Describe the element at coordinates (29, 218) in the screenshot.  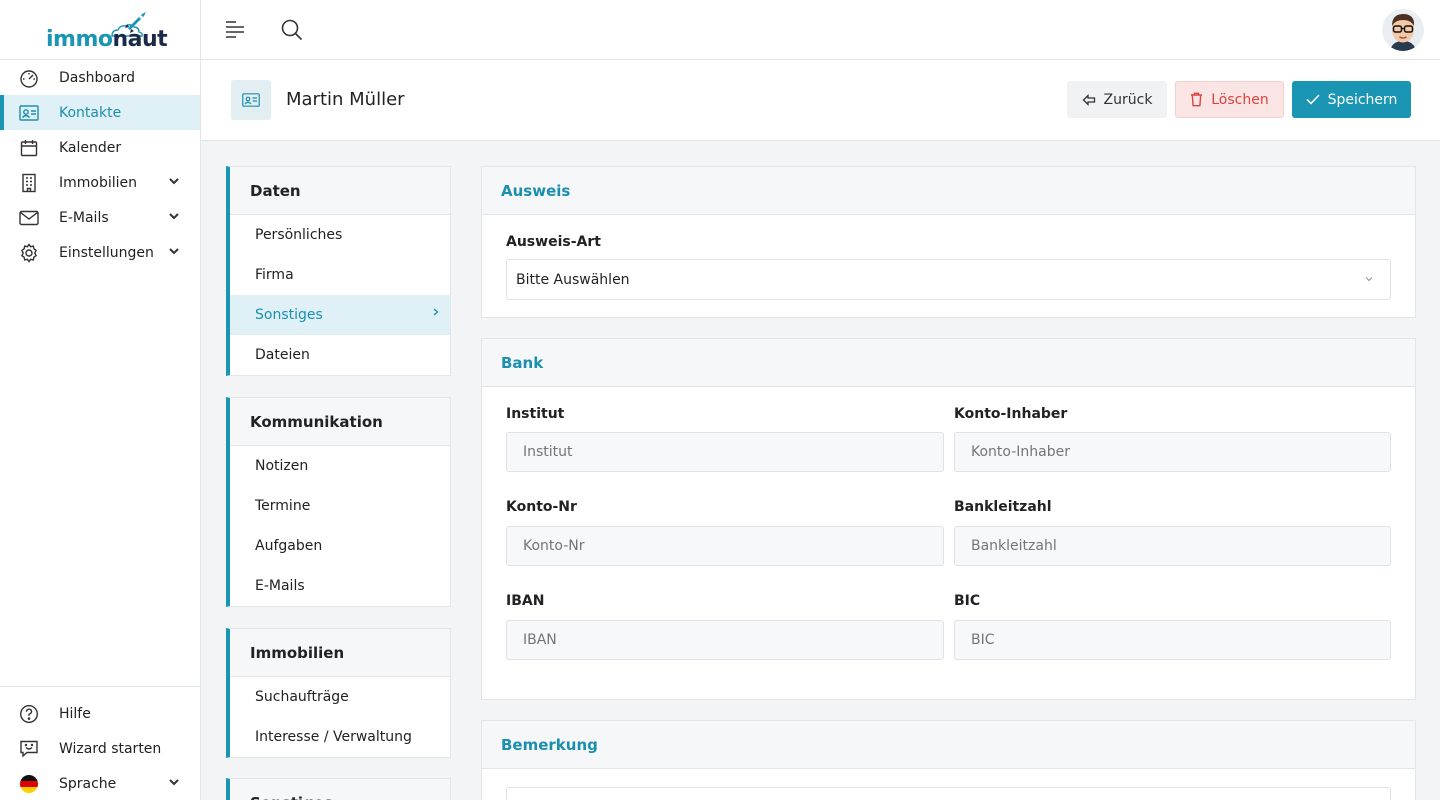
I see `mail-icon` at that location.